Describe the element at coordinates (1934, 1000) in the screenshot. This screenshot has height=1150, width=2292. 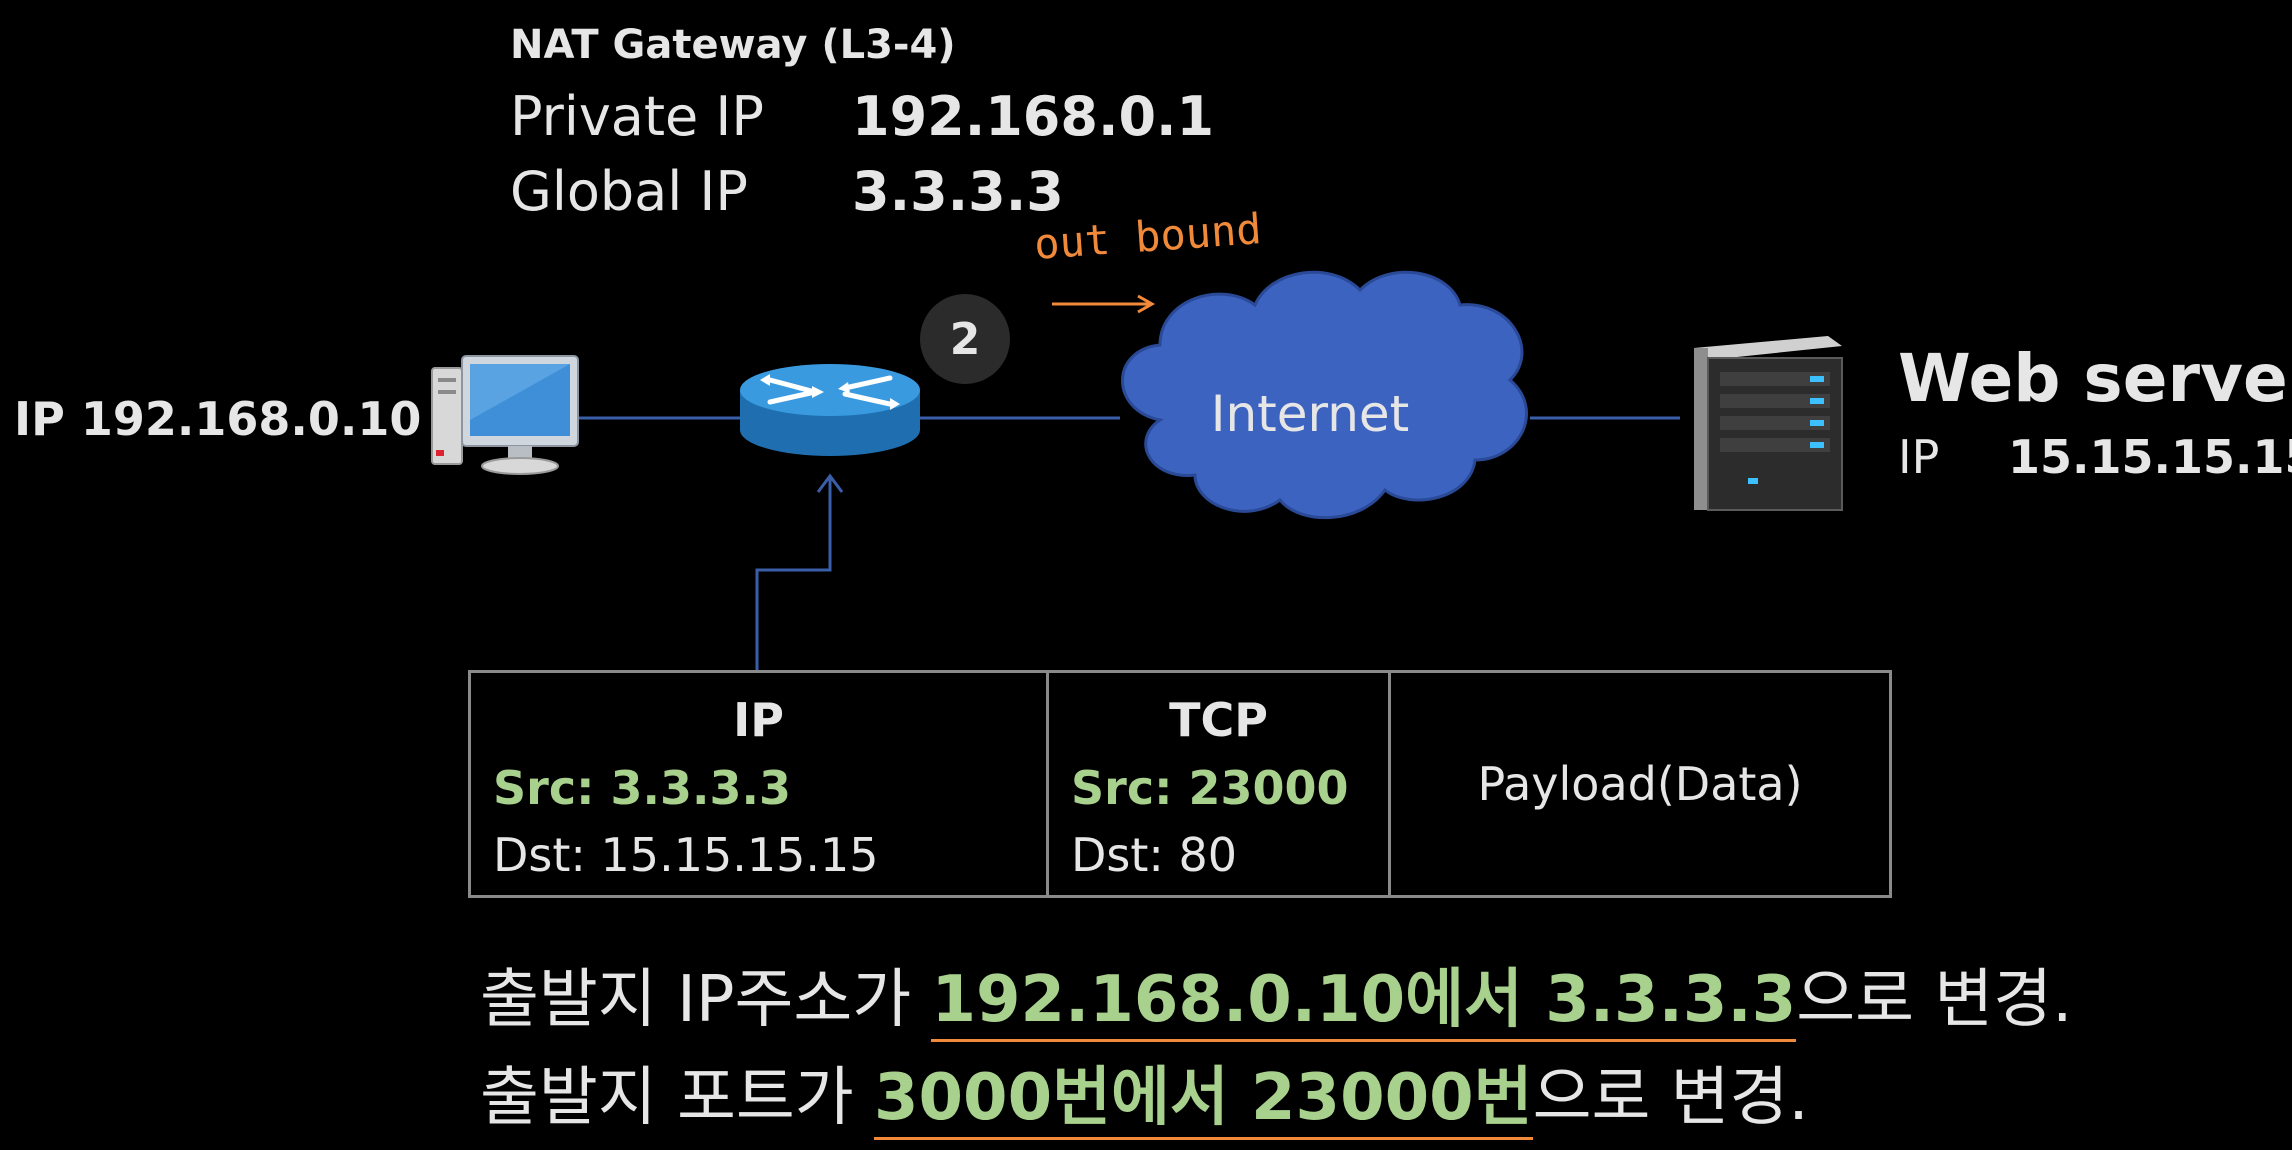
I see `note-ip-after: 으로 변경.` at that location.